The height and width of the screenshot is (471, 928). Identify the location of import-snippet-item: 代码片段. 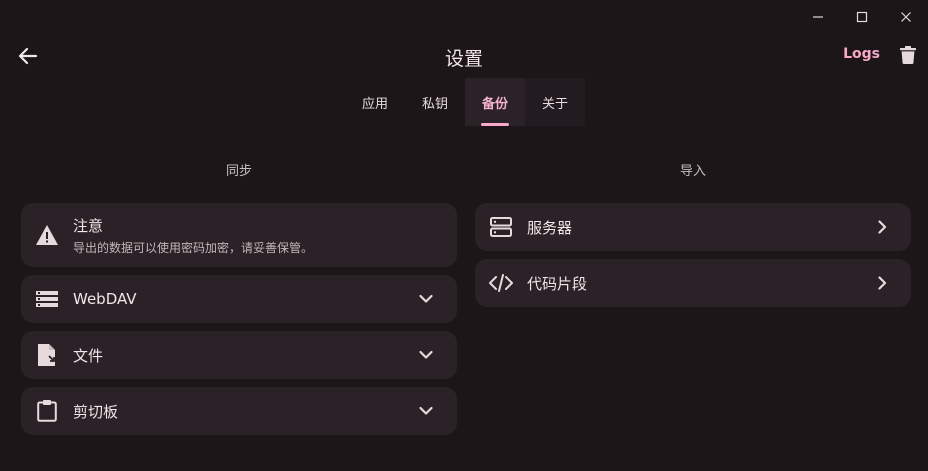
(693, 283).